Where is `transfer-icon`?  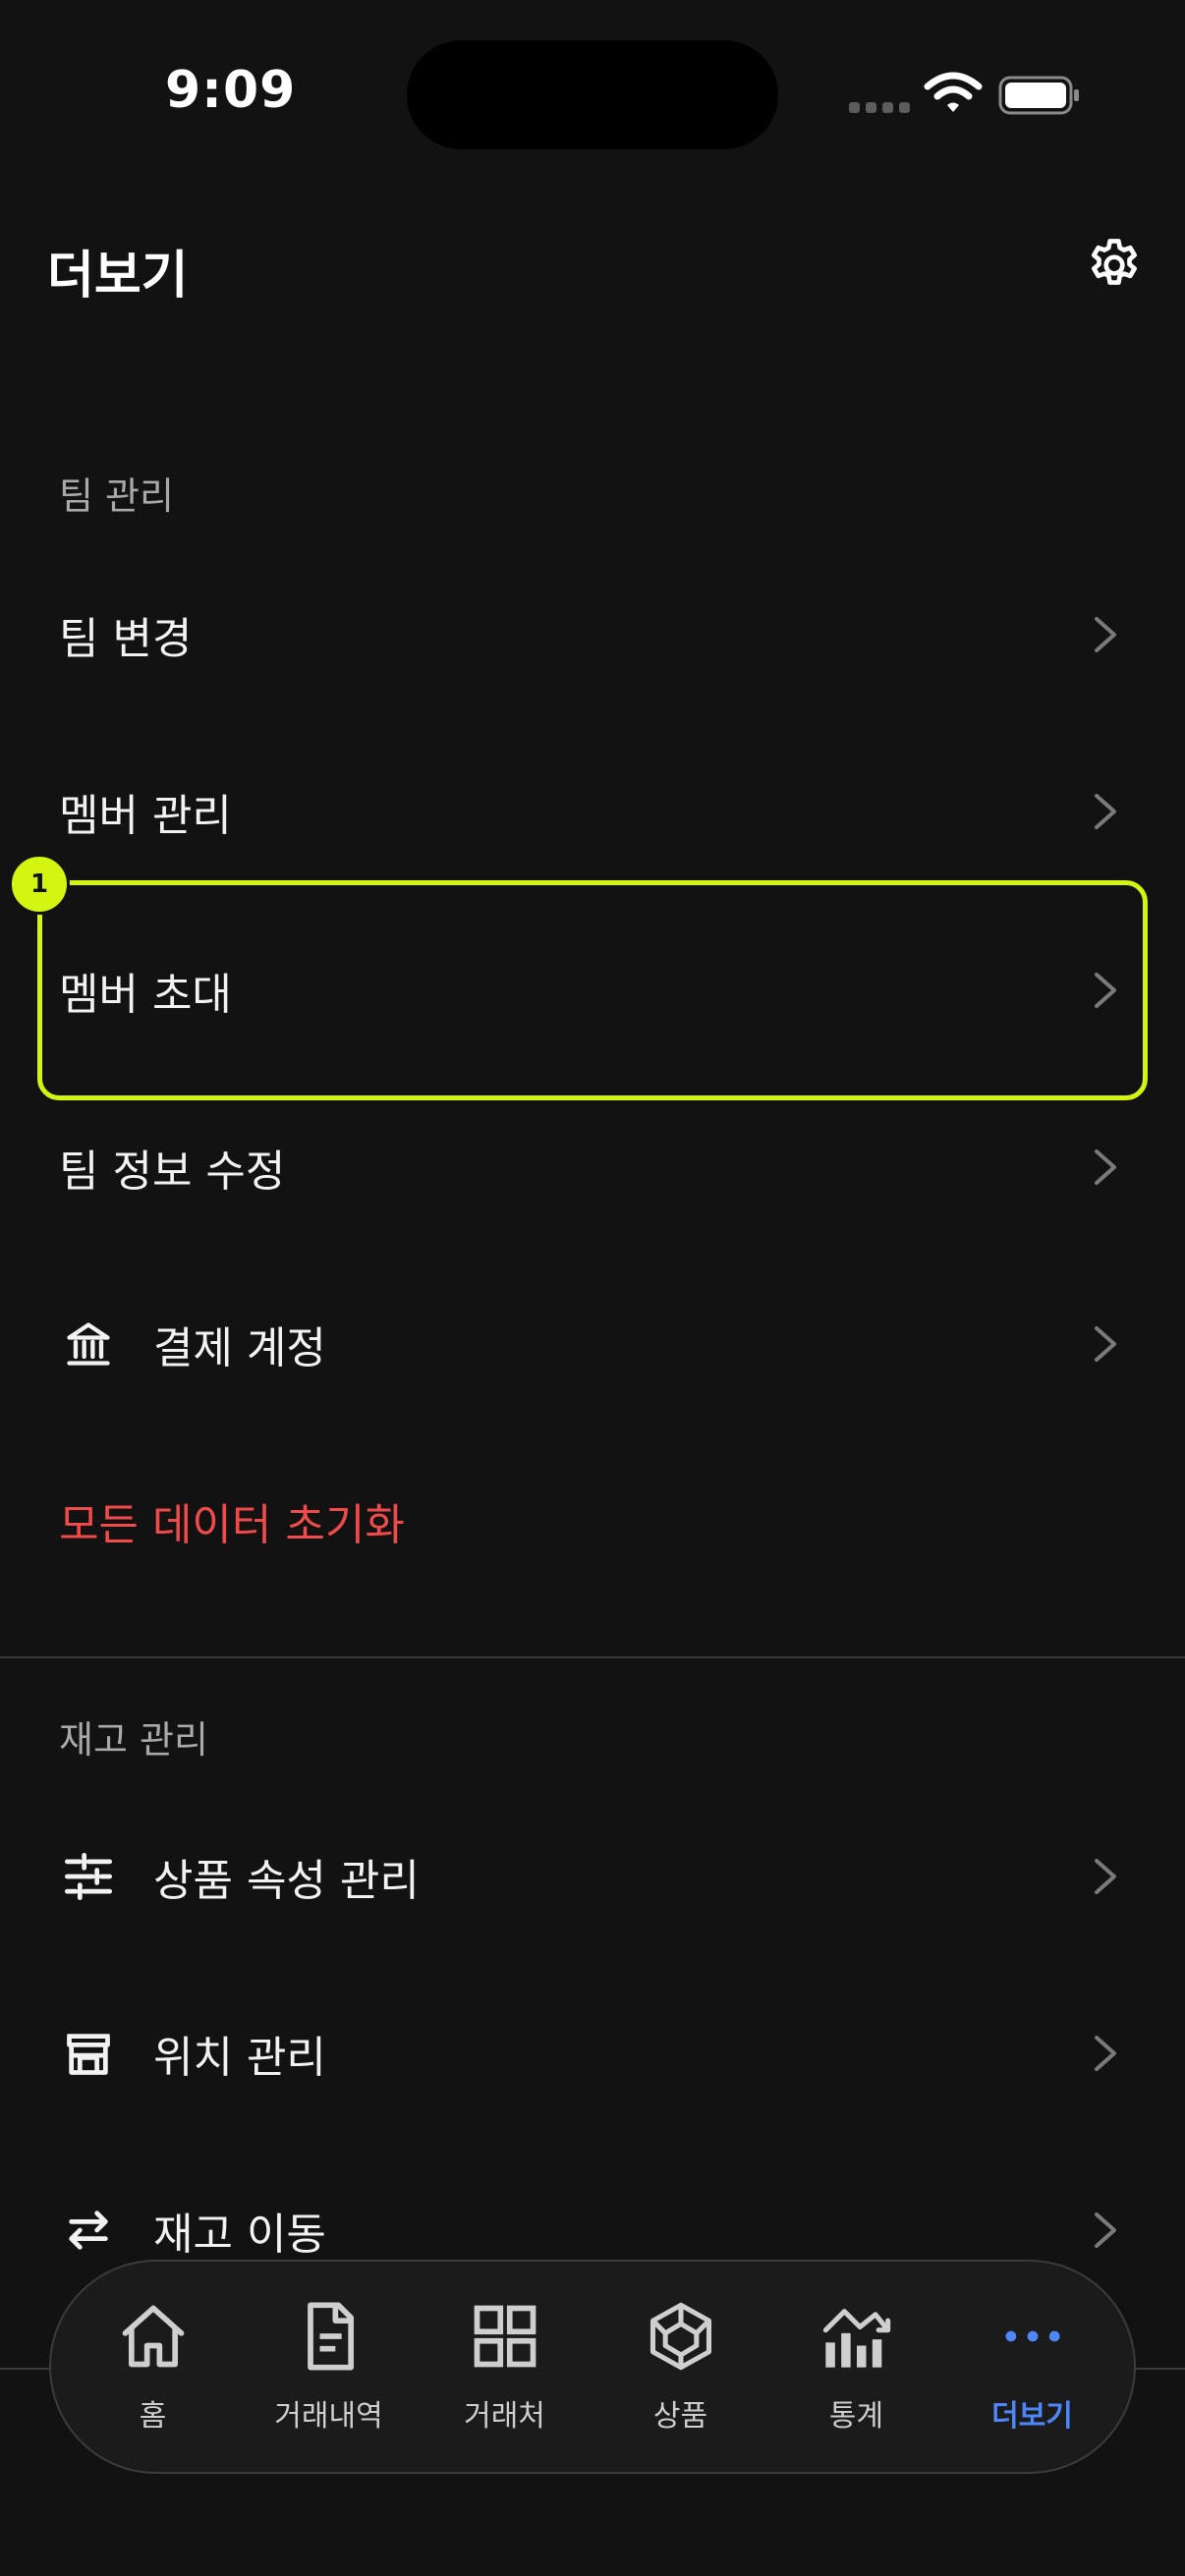
transfer-icon is located at coordinates (89, 2230).